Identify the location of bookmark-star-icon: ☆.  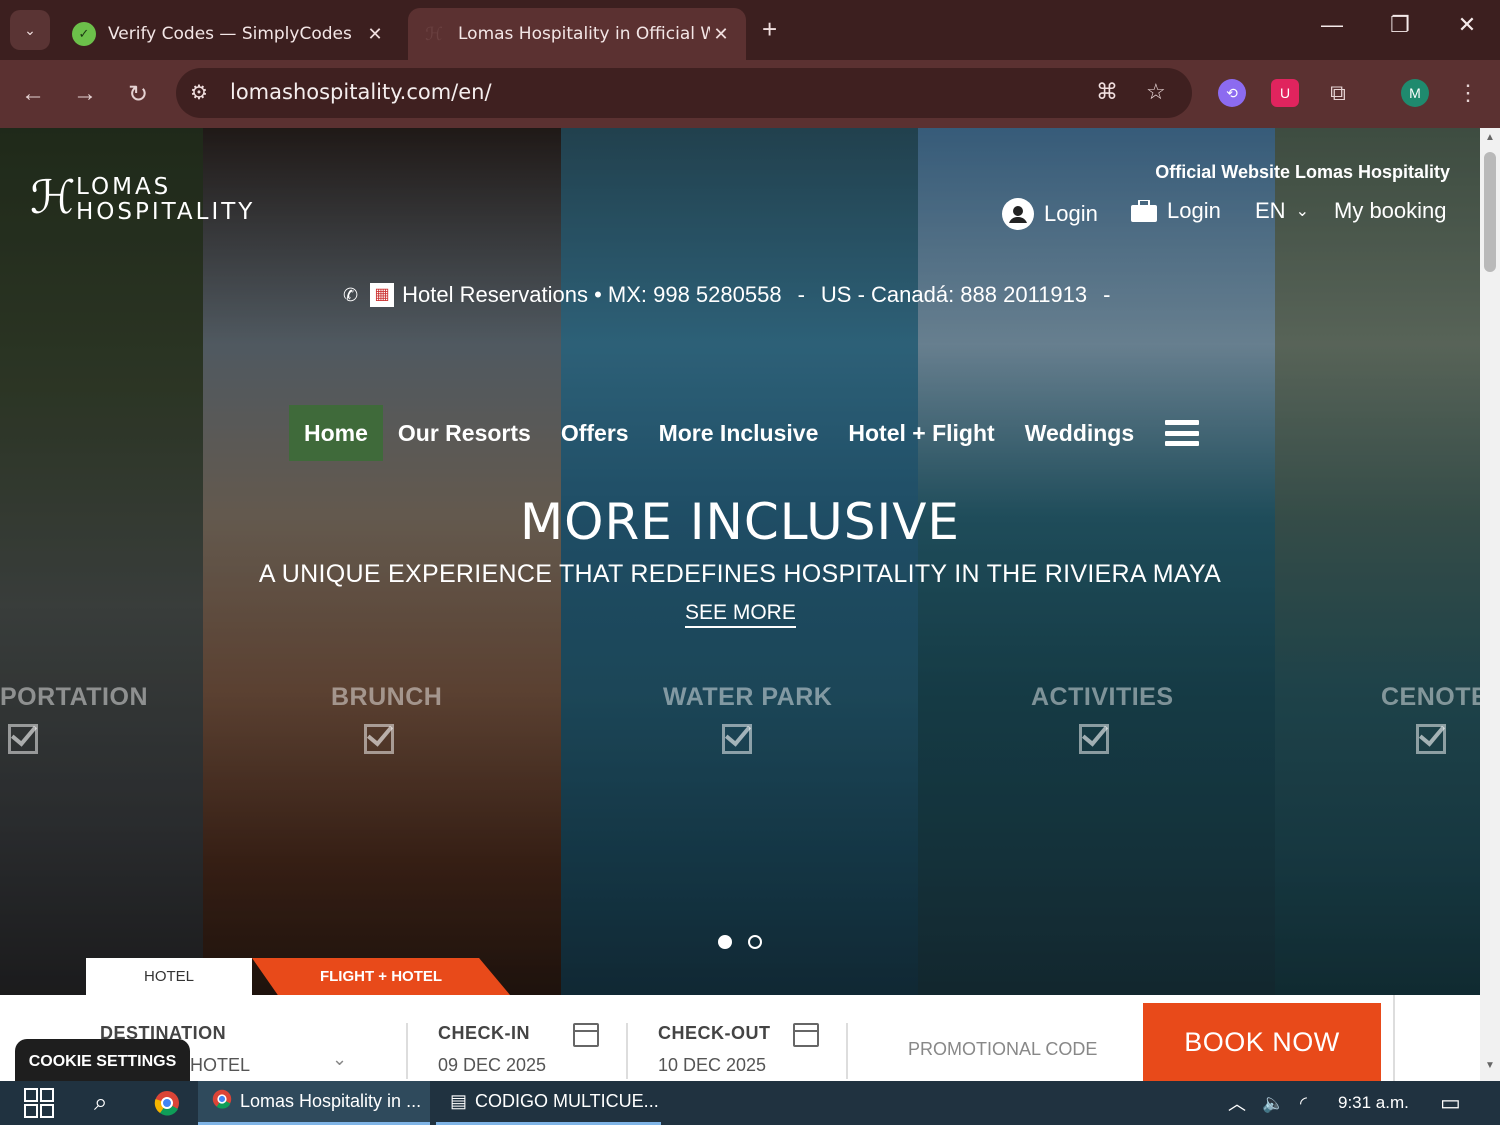
(1156, 92).